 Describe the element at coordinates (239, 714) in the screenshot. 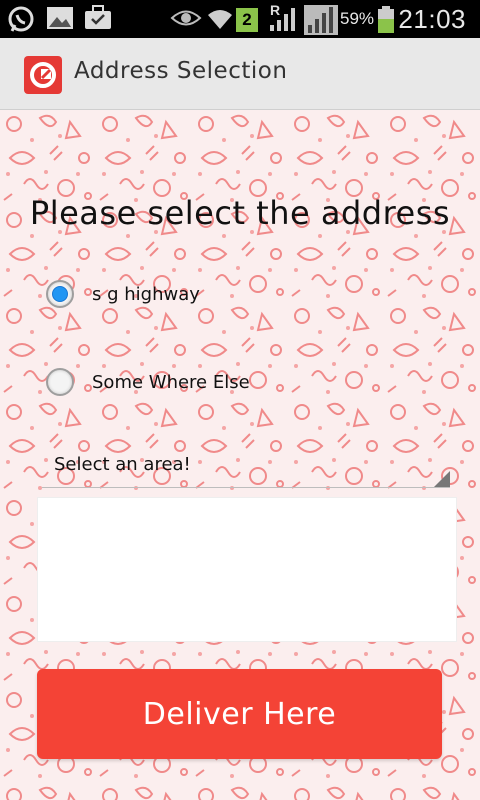

I see `deliver-here-button: Deliver Here` at that location.